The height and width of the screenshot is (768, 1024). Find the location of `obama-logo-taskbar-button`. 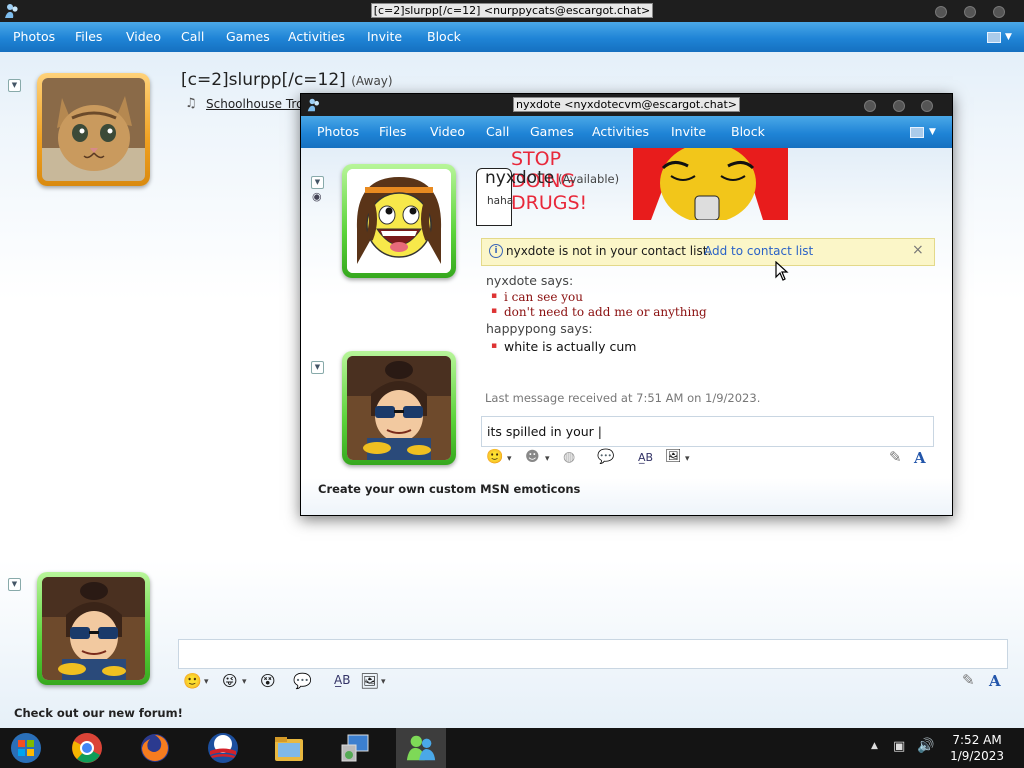

obama-logo-taskbar-button is located at coordinates (223, 748).